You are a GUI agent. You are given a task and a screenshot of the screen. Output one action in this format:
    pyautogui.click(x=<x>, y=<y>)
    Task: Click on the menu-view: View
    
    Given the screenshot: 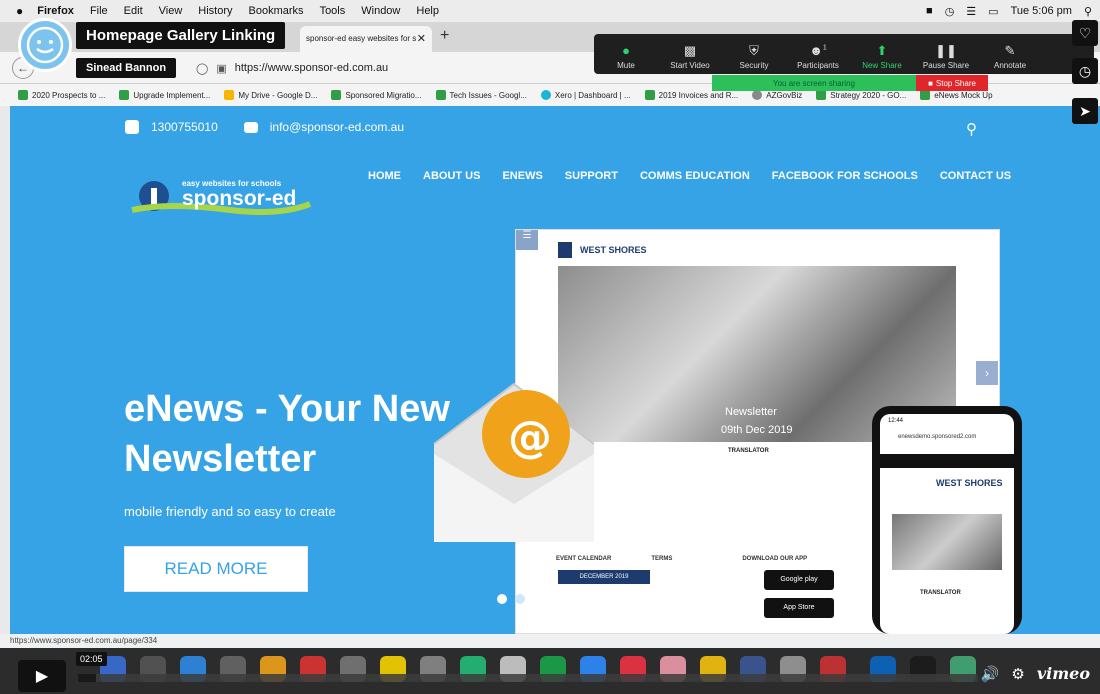 What is the action you would take?
    pyautogui.click(x=171, y=11)
    